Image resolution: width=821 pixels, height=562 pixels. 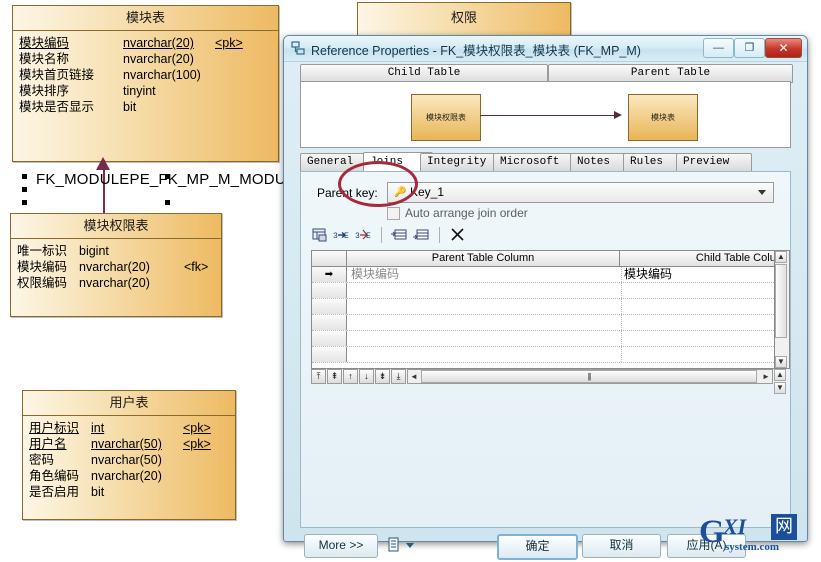 What do you see at coordinates (458, 235) in the screenshot?
I see `delete-row-icon` at bounding box center [458, 235].